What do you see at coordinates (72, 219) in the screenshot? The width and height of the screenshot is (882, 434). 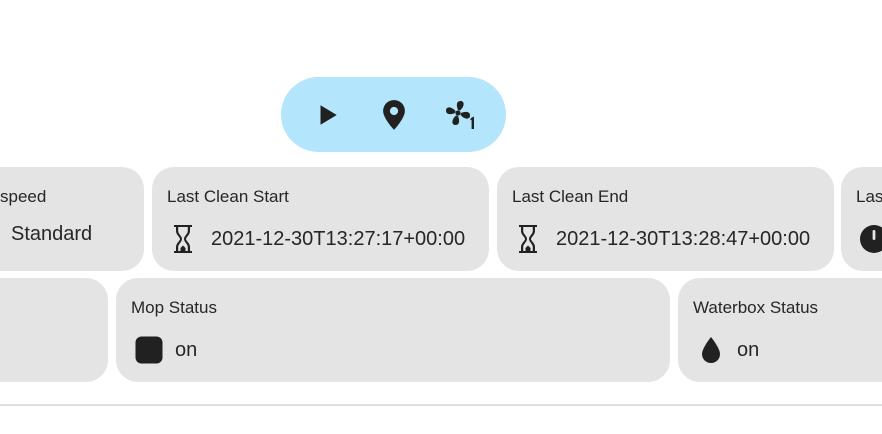 I see `fan-speed-card: speed Standard` at bounding box center [72, 219].